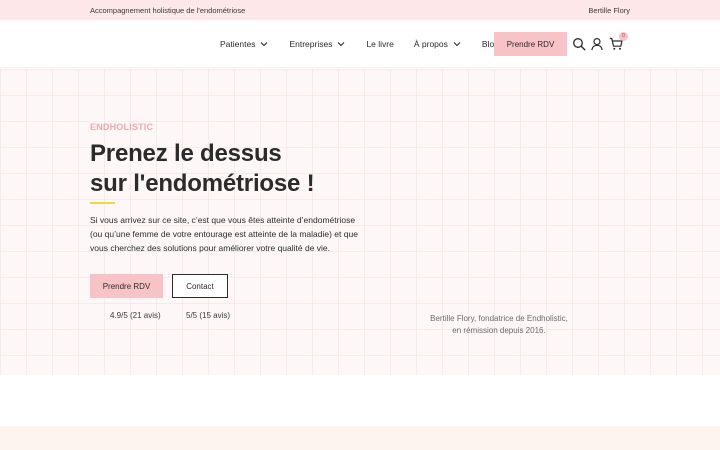  I want to click on nav-label: Patientes, so click(238, 44).